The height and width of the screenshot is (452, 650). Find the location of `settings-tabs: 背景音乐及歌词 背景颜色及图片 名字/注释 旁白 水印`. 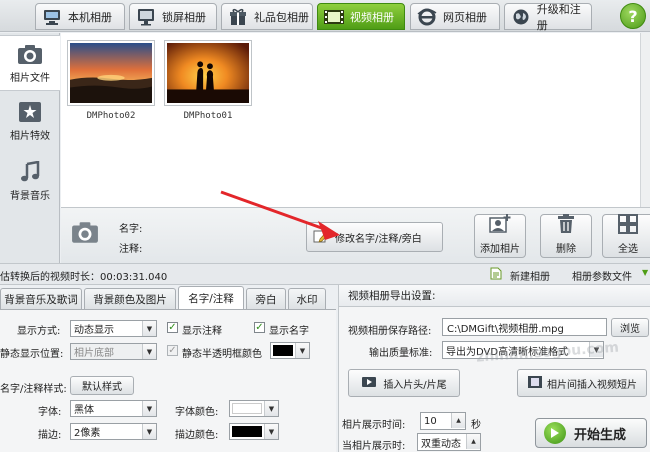

settings-tabs: 背景音乐及歌词 背景颜色及图片 名字/注释 旁白 水印 is located at coordinates (168, 297).